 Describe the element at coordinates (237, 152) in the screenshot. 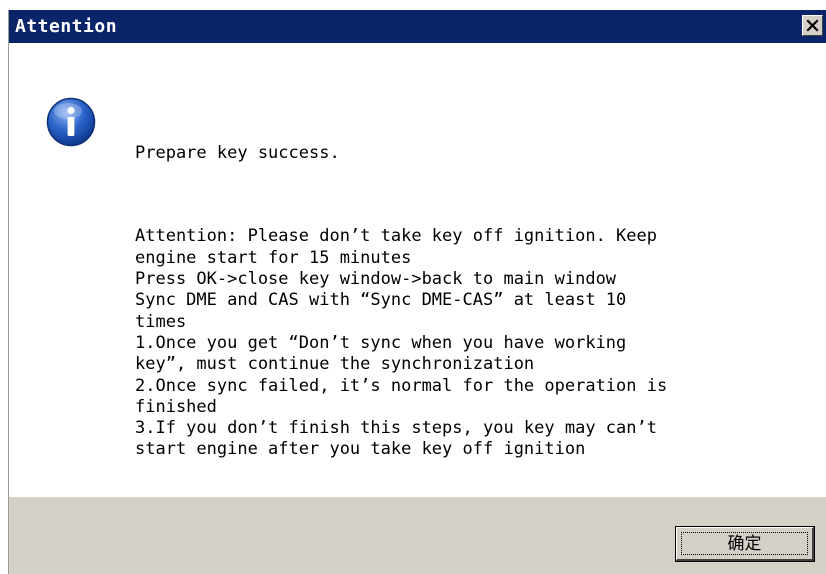

I see `message-headline: Prepare key success.` at that location.